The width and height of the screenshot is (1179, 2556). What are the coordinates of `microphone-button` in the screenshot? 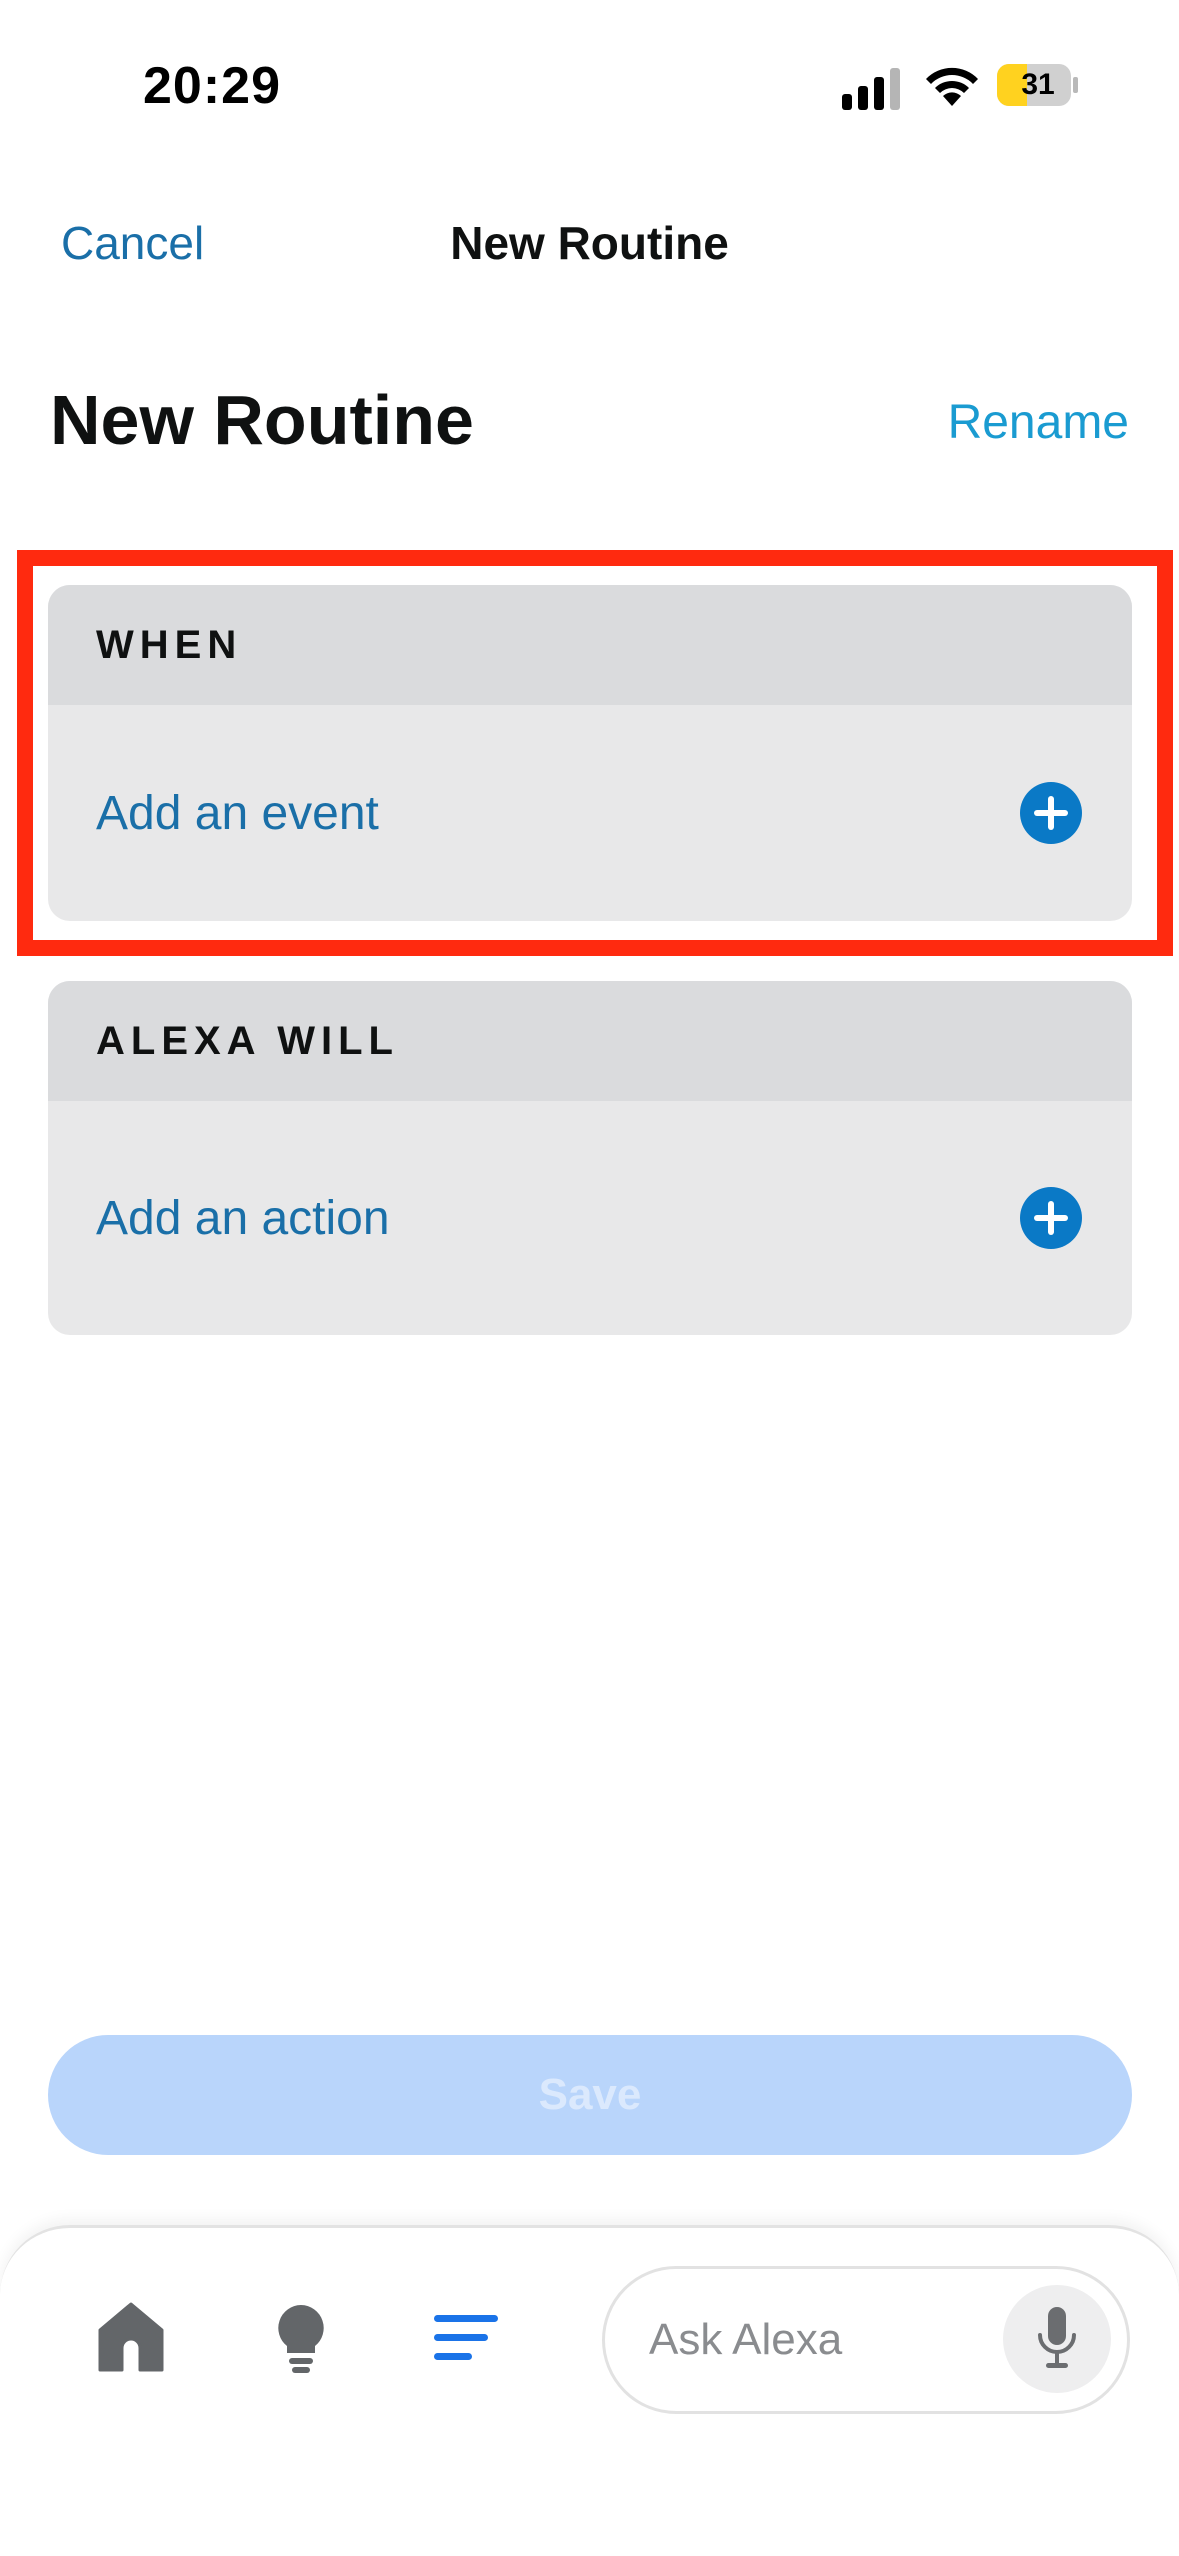 It's located at (1057, 2339).